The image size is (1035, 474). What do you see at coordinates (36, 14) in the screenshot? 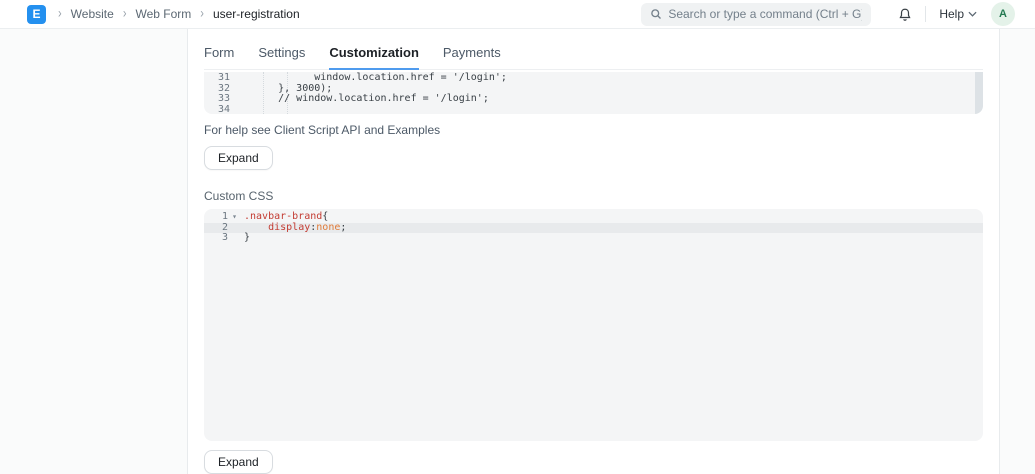
I see `app-logo: E` at bounding box center [36, 14].